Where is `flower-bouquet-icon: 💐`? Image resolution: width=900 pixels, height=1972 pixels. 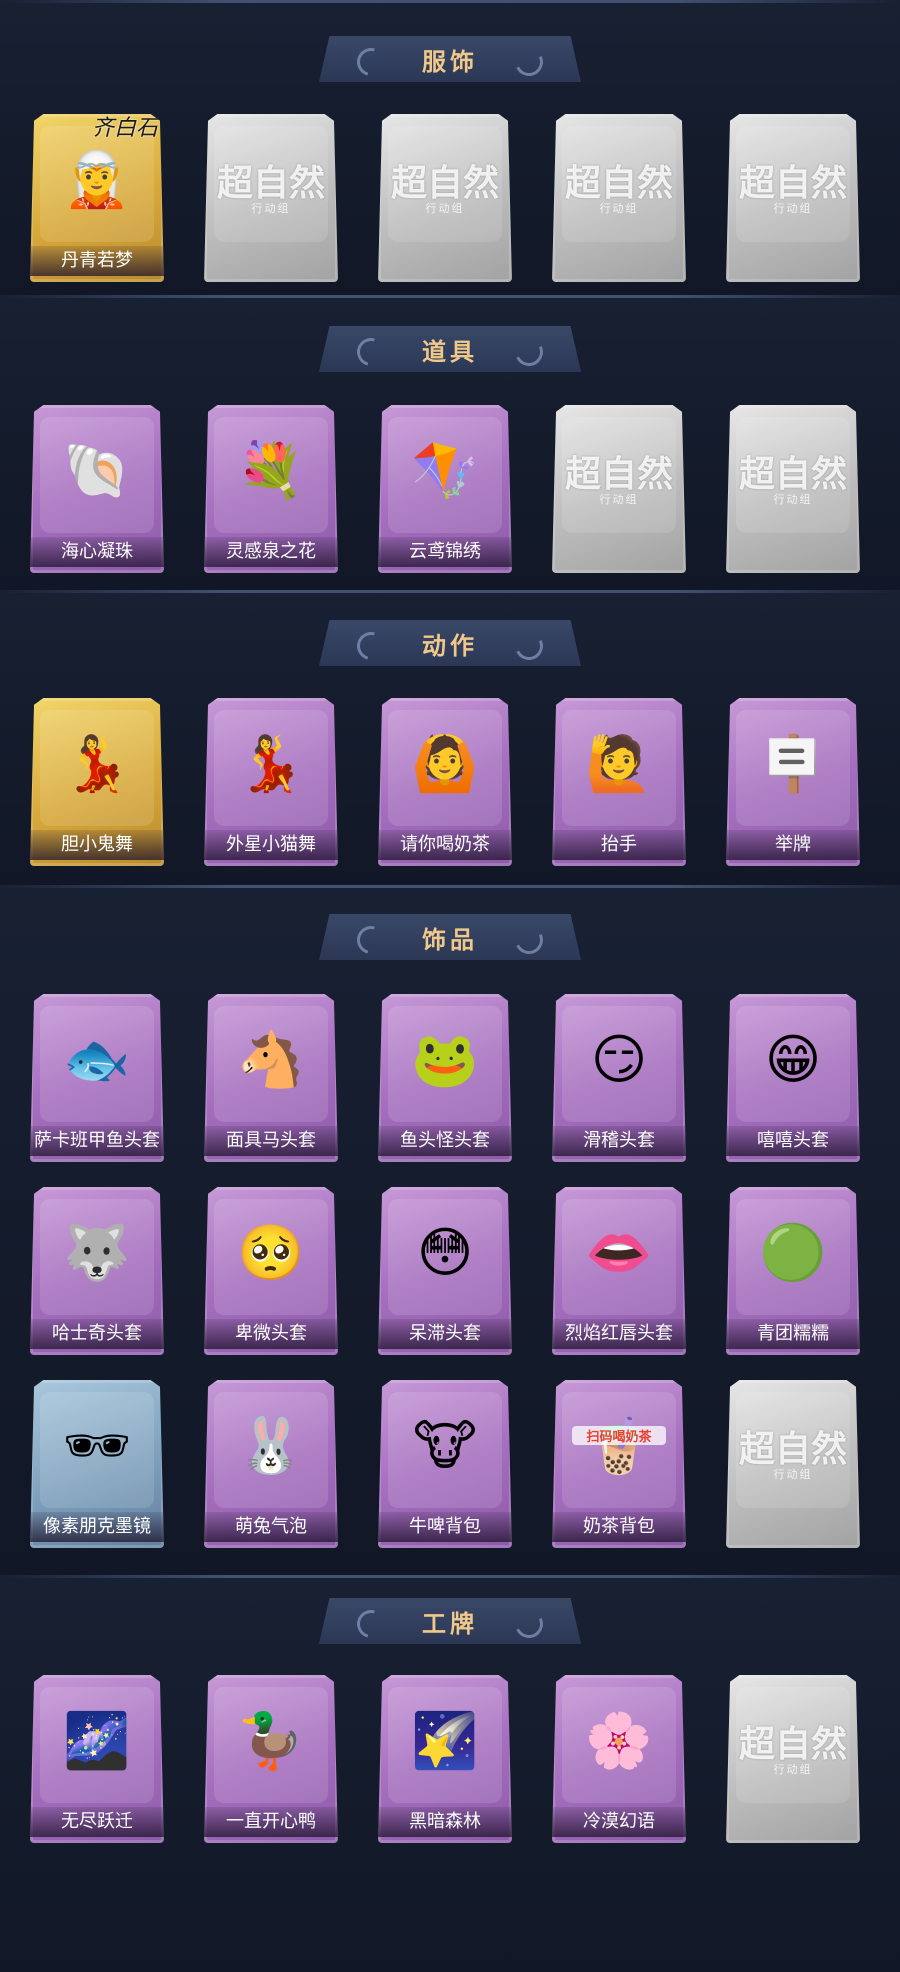
flower-bouquet-icon: 💐 is located at coordinates (271, 470).